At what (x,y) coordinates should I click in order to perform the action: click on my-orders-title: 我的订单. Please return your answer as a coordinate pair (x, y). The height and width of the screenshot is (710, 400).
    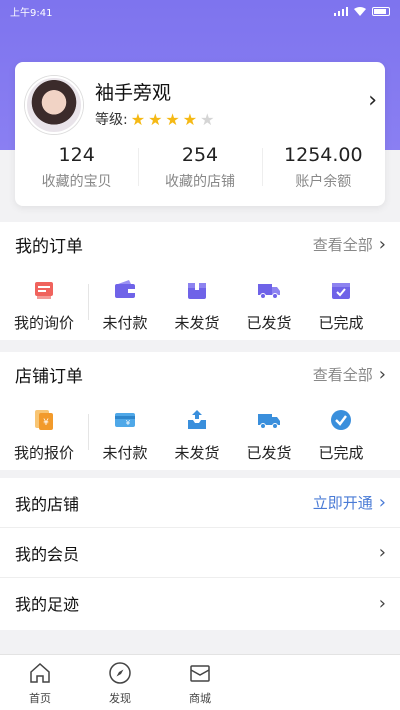
    Looking at the image, I should click on (49, 246).